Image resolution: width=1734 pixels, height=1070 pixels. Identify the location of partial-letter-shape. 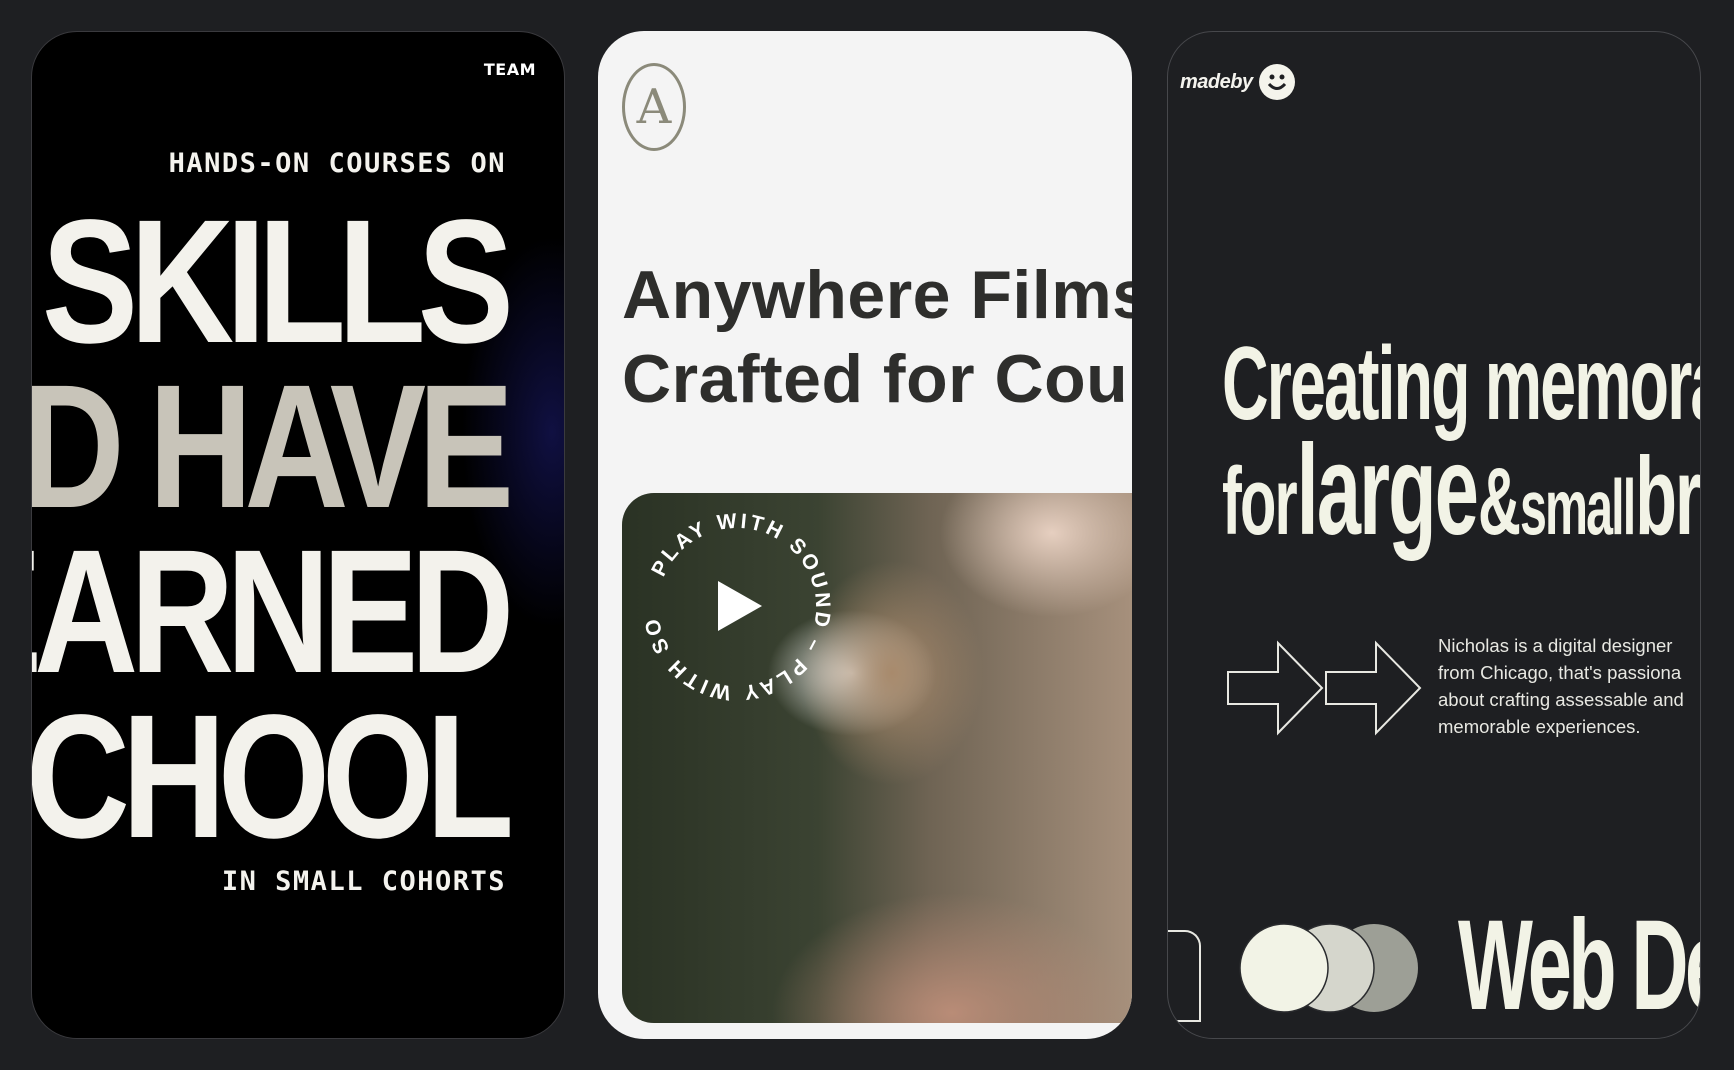
(1184, 976).